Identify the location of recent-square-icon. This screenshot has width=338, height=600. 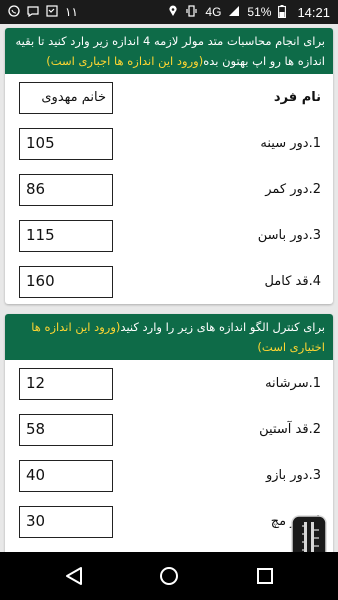
(265, 576).